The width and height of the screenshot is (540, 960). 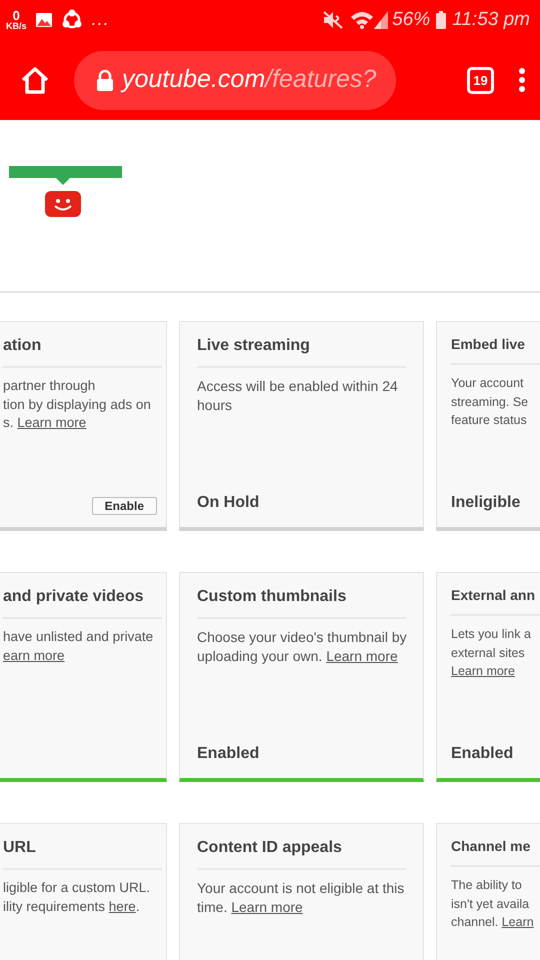 I want to click on card-title: ation, so click(x=82, y=351).